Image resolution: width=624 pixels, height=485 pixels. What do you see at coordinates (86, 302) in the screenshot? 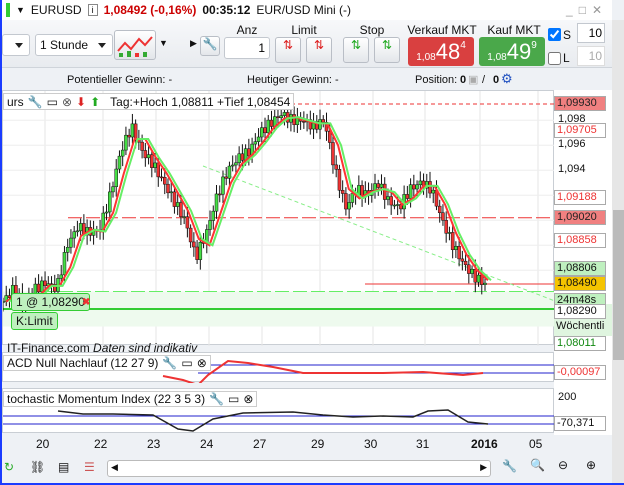
I see `cancel-order-icon: ✖` at bounding box center [86, 302].